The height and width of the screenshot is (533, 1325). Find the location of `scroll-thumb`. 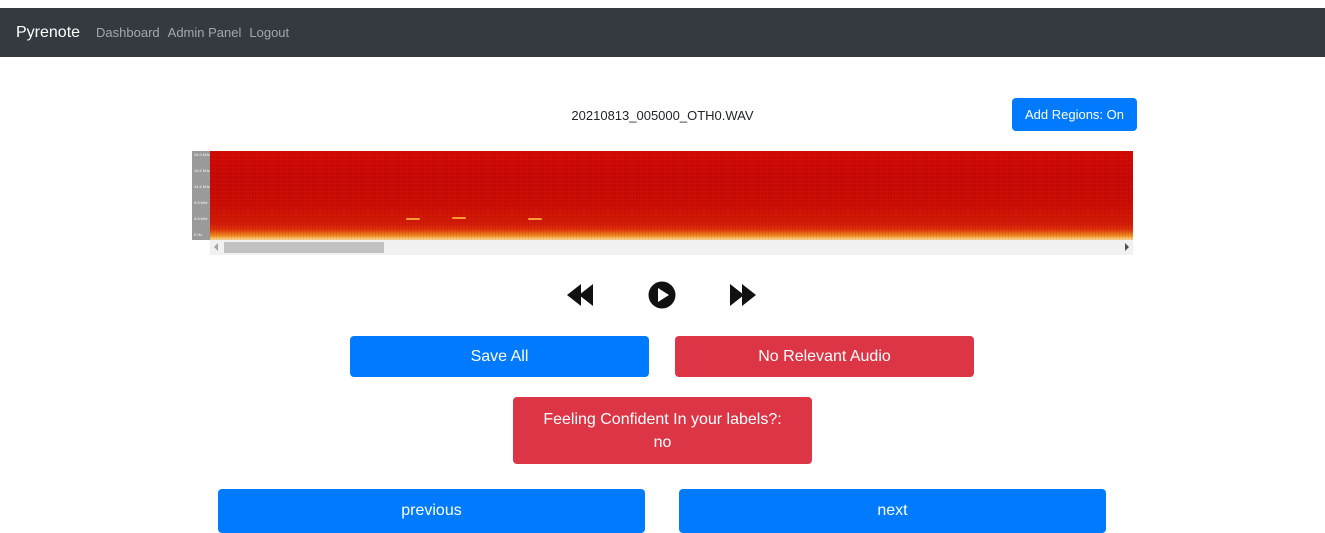

scroll-thumb is located at coordinates (304, 247).